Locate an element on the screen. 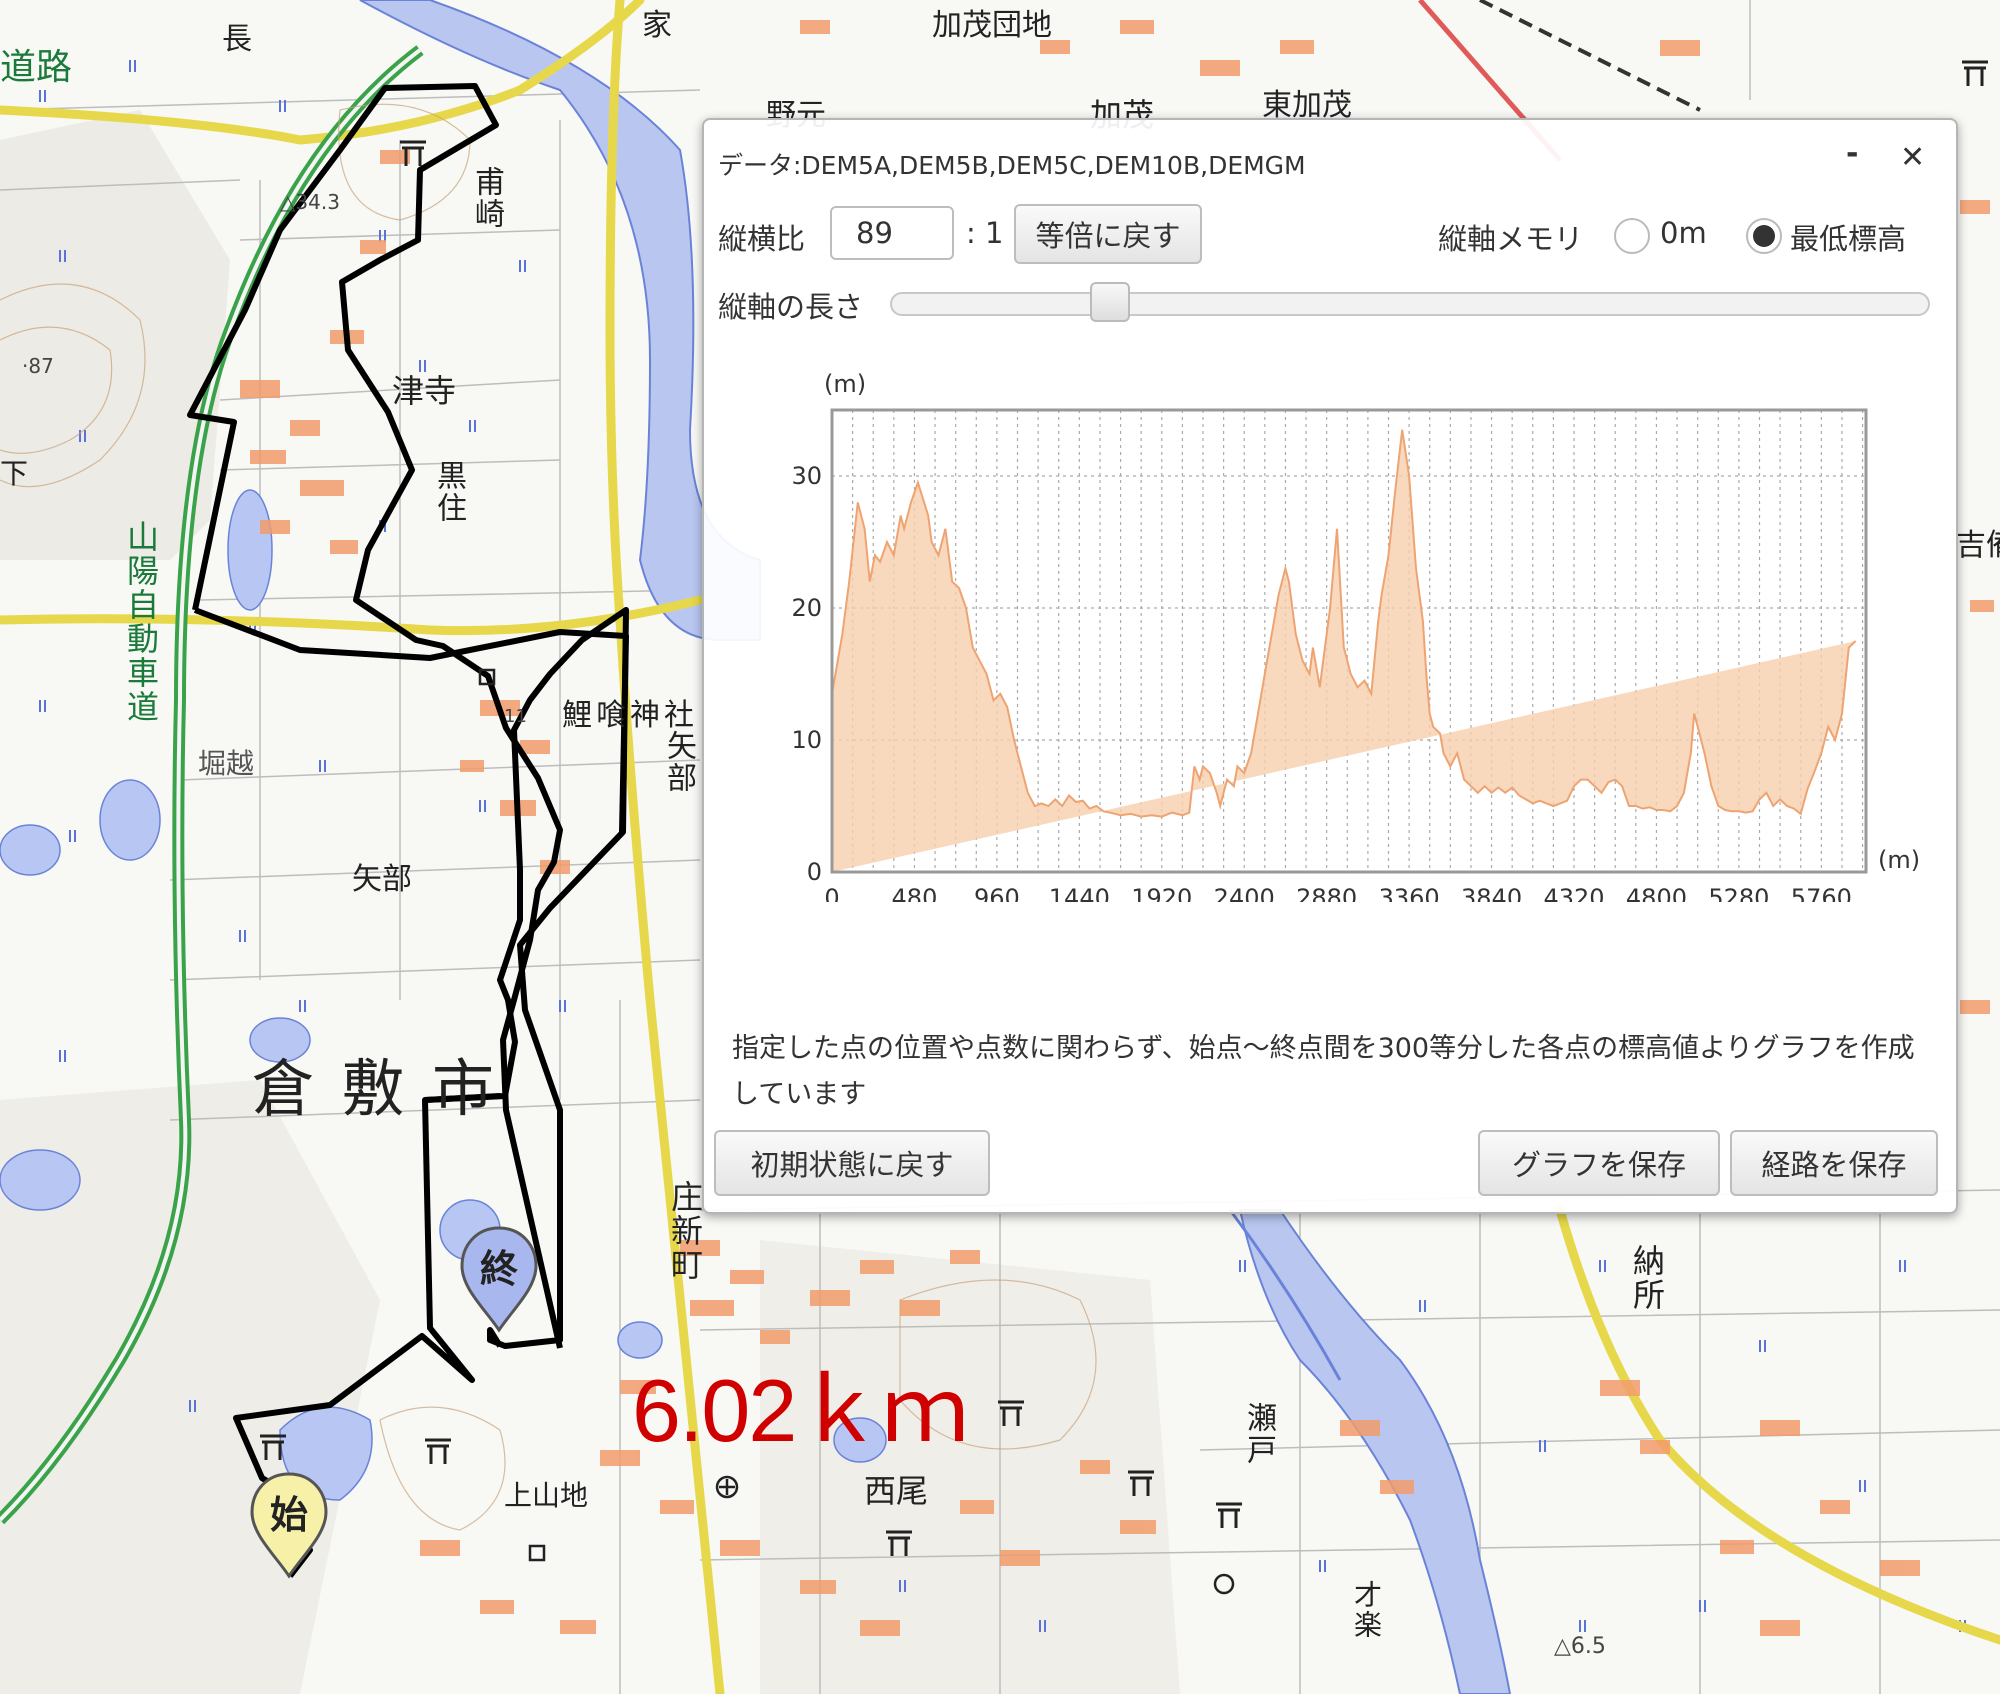  reset-ratio-button: 等倍に戻す is located at coordinates (1108, 234).